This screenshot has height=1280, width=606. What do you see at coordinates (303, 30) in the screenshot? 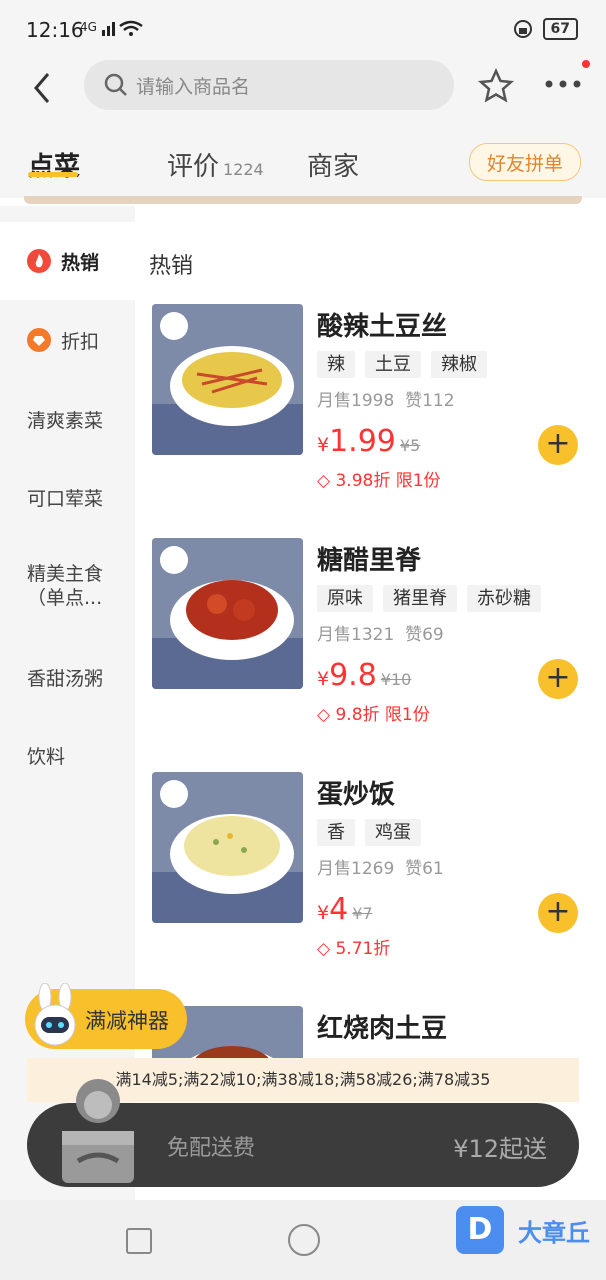
I see `status-bar: 12:16 4G 67` at bounding box center [303, 30].